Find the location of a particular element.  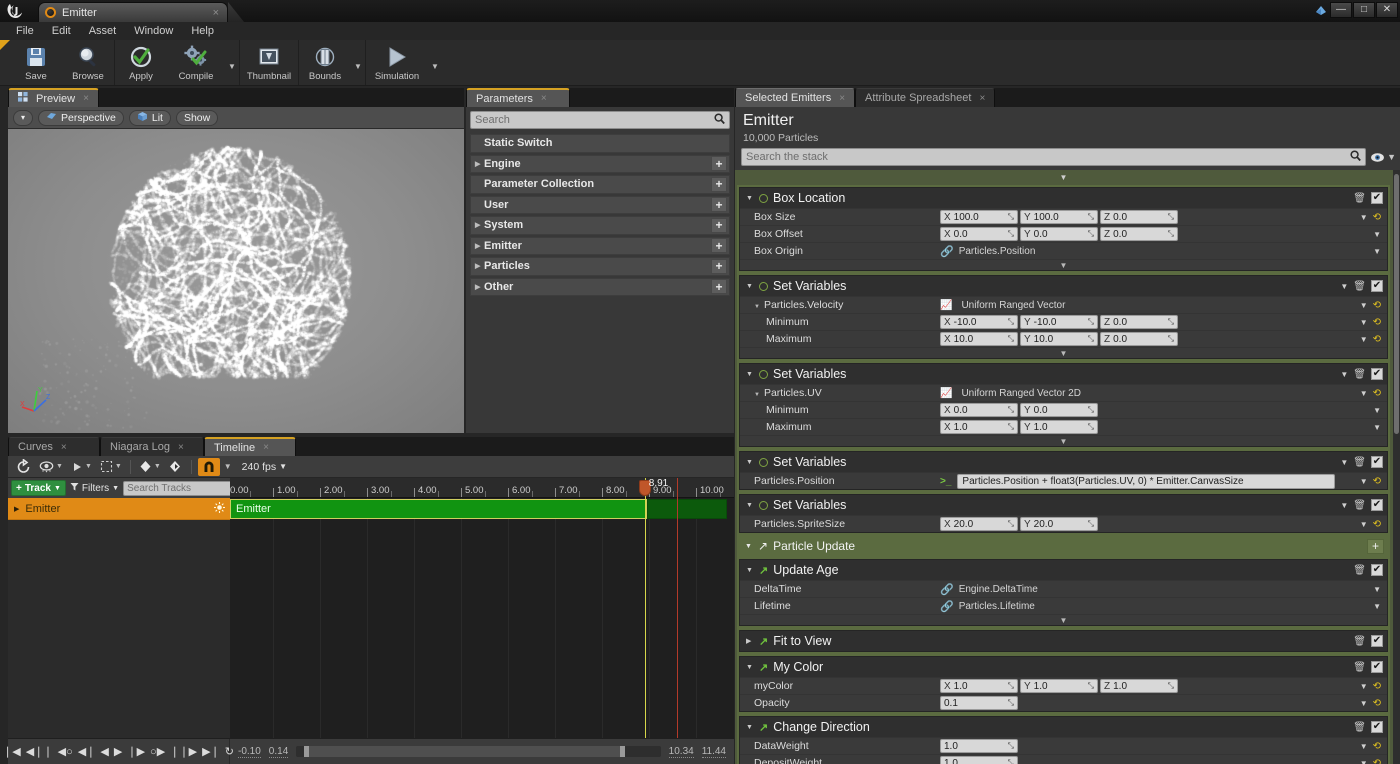

enable-checkbox: ✔ is located at coordinates (1377, 198).